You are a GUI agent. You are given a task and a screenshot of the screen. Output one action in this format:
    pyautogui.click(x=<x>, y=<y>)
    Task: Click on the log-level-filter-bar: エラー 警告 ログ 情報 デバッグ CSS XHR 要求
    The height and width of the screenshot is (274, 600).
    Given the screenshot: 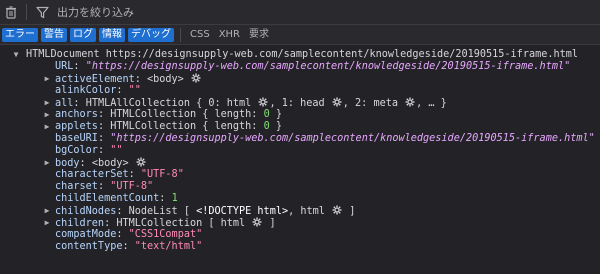 What is the action you would take?
    pyautogui.click(x=300, y=35)
    